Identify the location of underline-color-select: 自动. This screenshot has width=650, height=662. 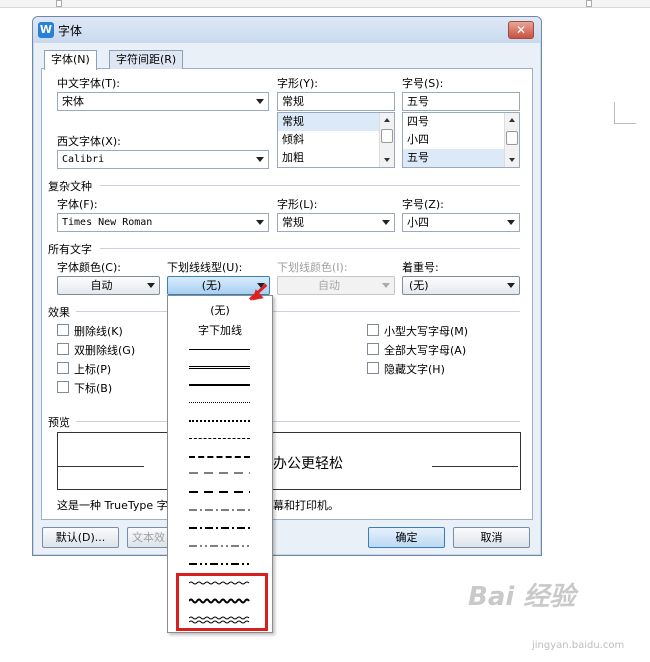
(336, 285).